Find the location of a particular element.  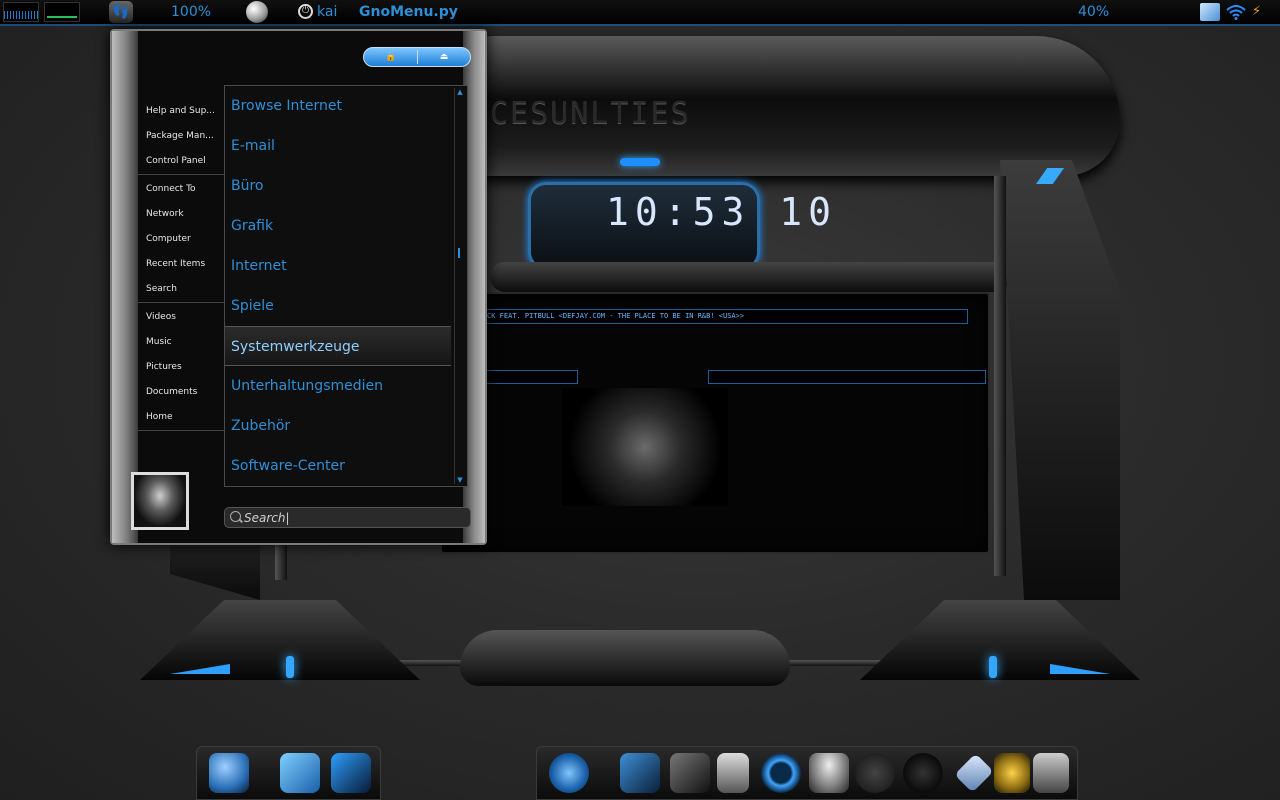

cpu-monitor is located at coordinates (21, 12).